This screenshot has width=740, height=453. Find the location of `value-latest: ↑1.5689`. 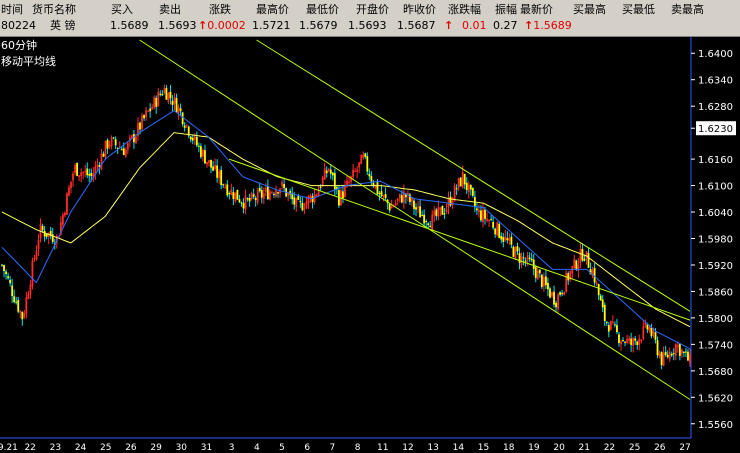

value-latest: ↑1.5689 is located at coordinates (548, 26).